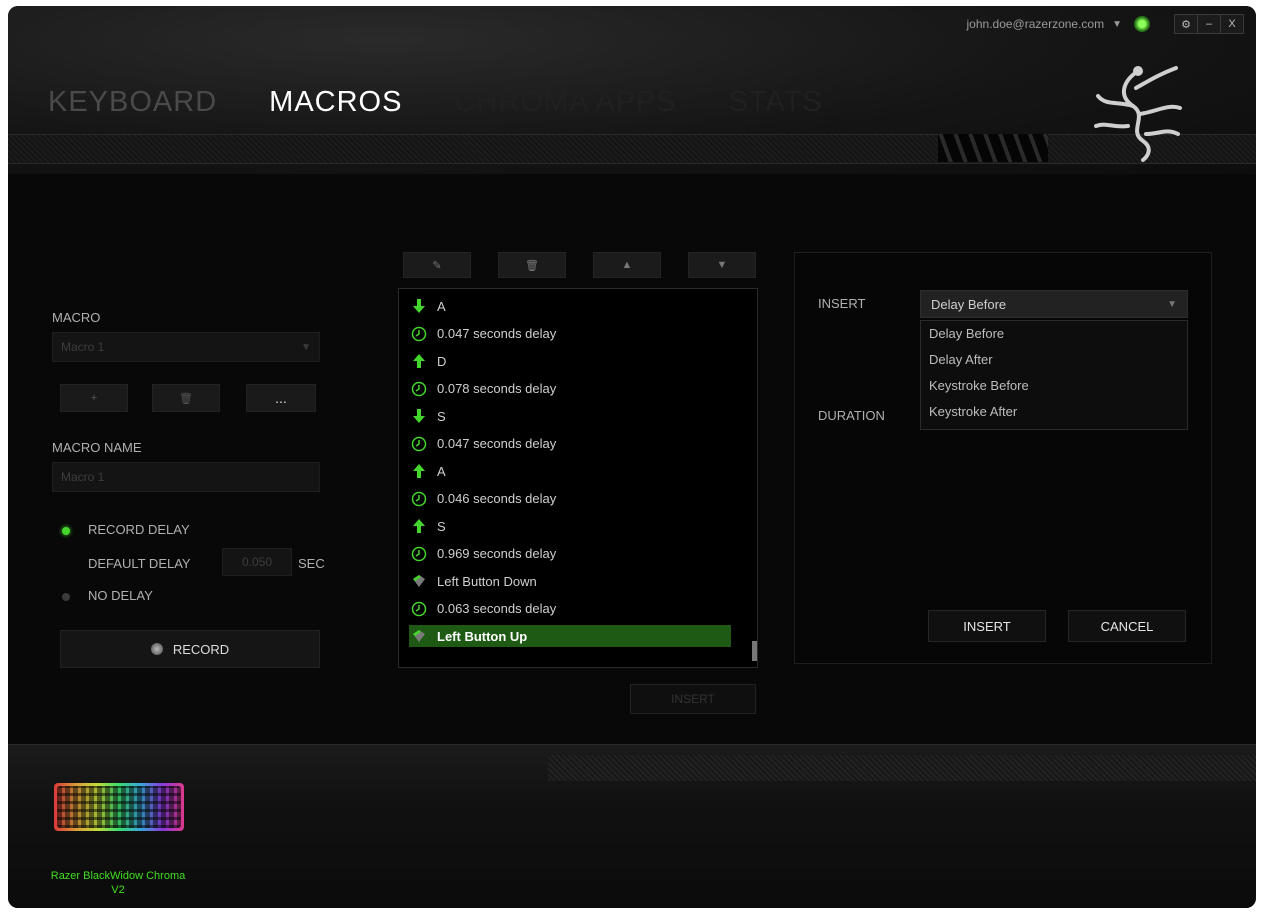 The width and height of the screenshot is (1265, 912). I want to click on footer-stripe, so click(902, 768).